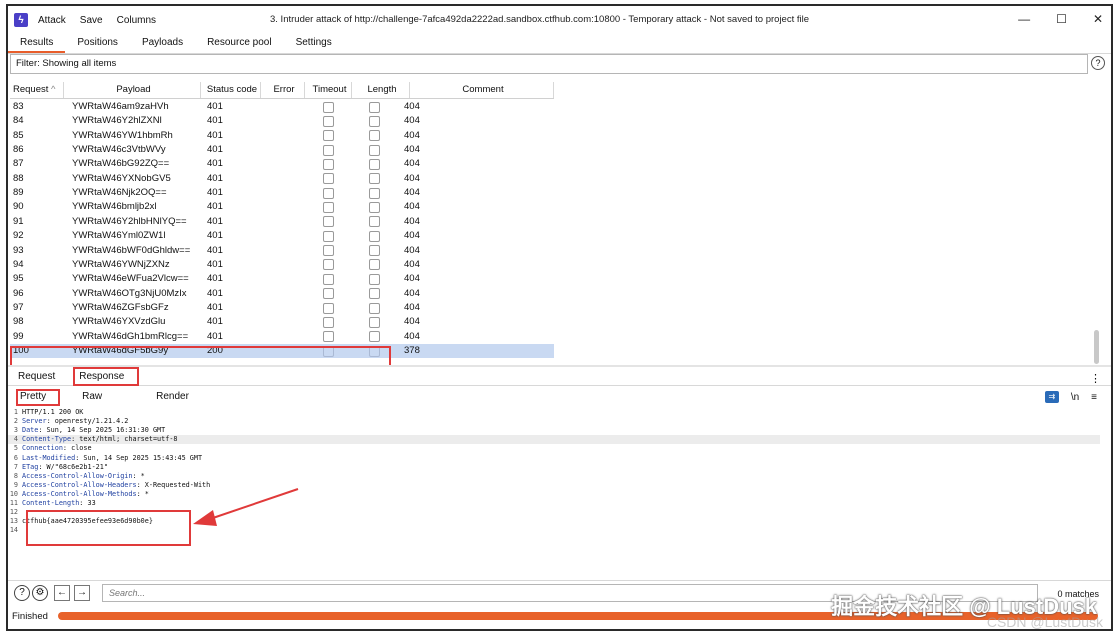 The height and width of the screenshot is (635, 1119). What do you see at coordinates (555, 251) in the screenshot?
I see `table-row: 93 YWRtaW46bWF0dGhldw== 401 404` at bounding box center [555, 251].